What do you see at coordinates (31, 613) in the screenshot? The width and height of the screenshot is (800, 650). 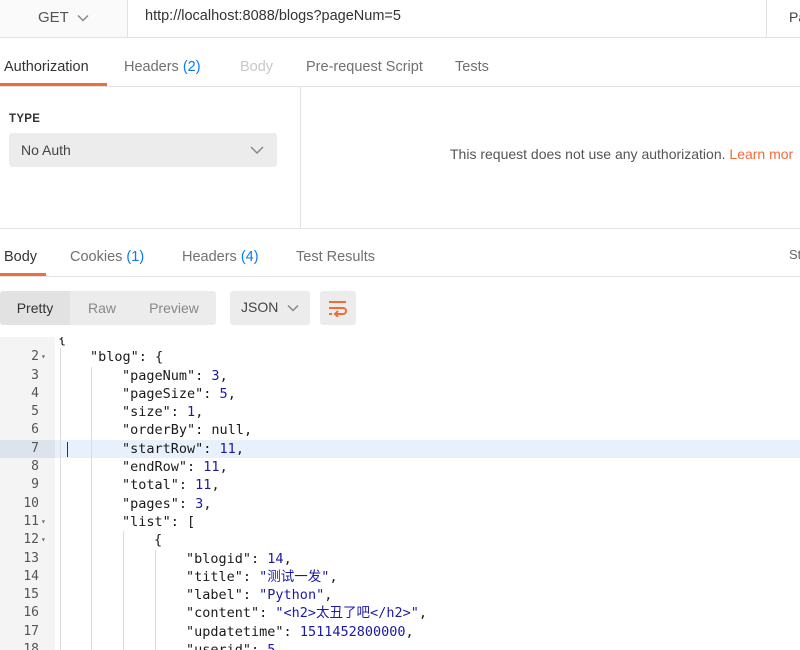 I see `line-number: 16` at bounding box center [31, 613].